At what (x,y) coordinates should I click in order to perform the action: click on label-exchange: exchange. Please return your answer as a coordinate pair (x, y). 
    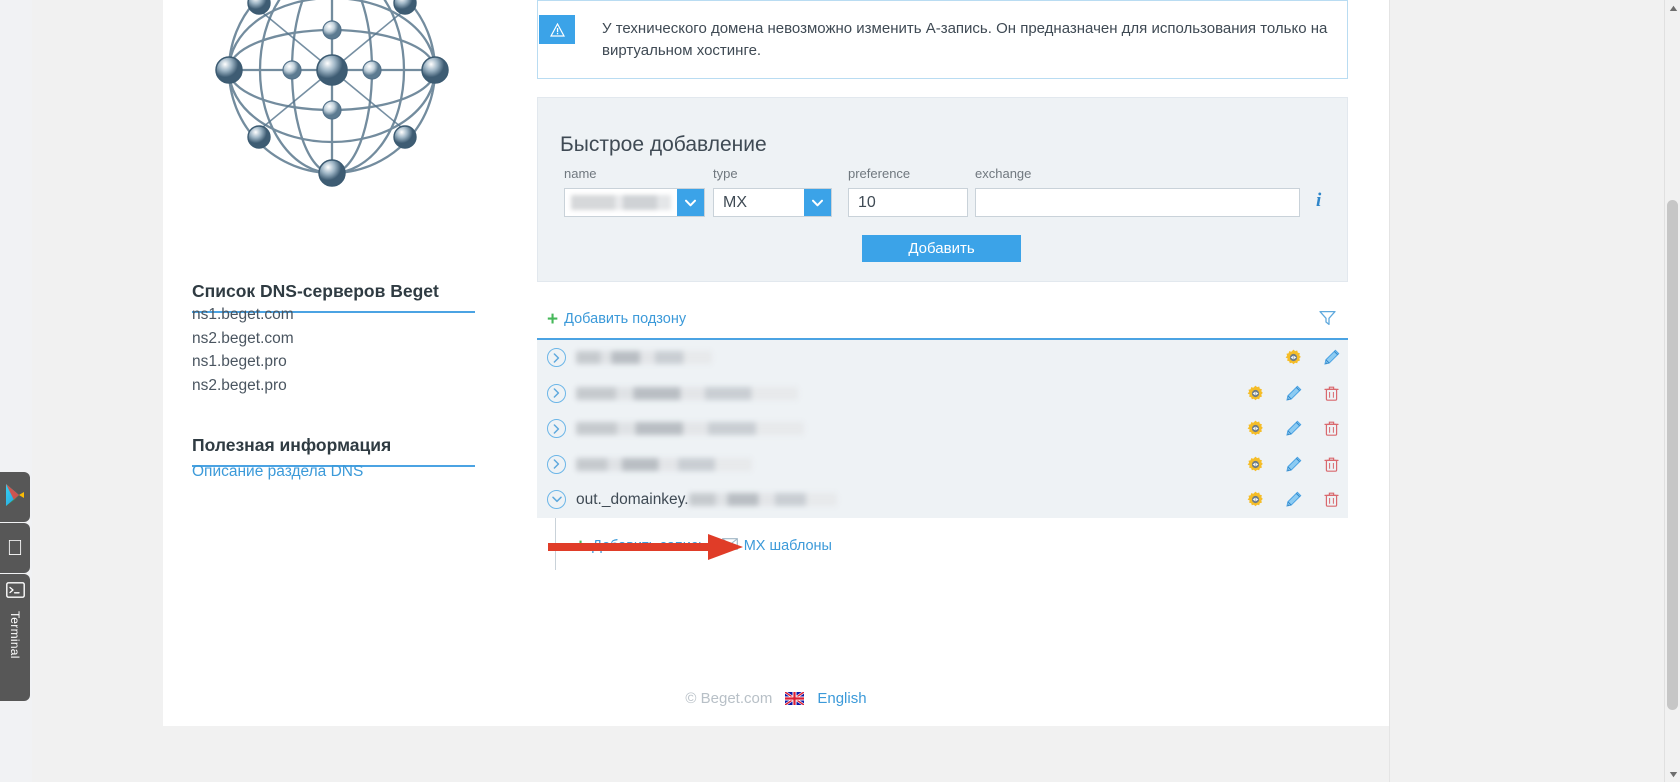
    Looking at the image, I should click on (1003, 173).